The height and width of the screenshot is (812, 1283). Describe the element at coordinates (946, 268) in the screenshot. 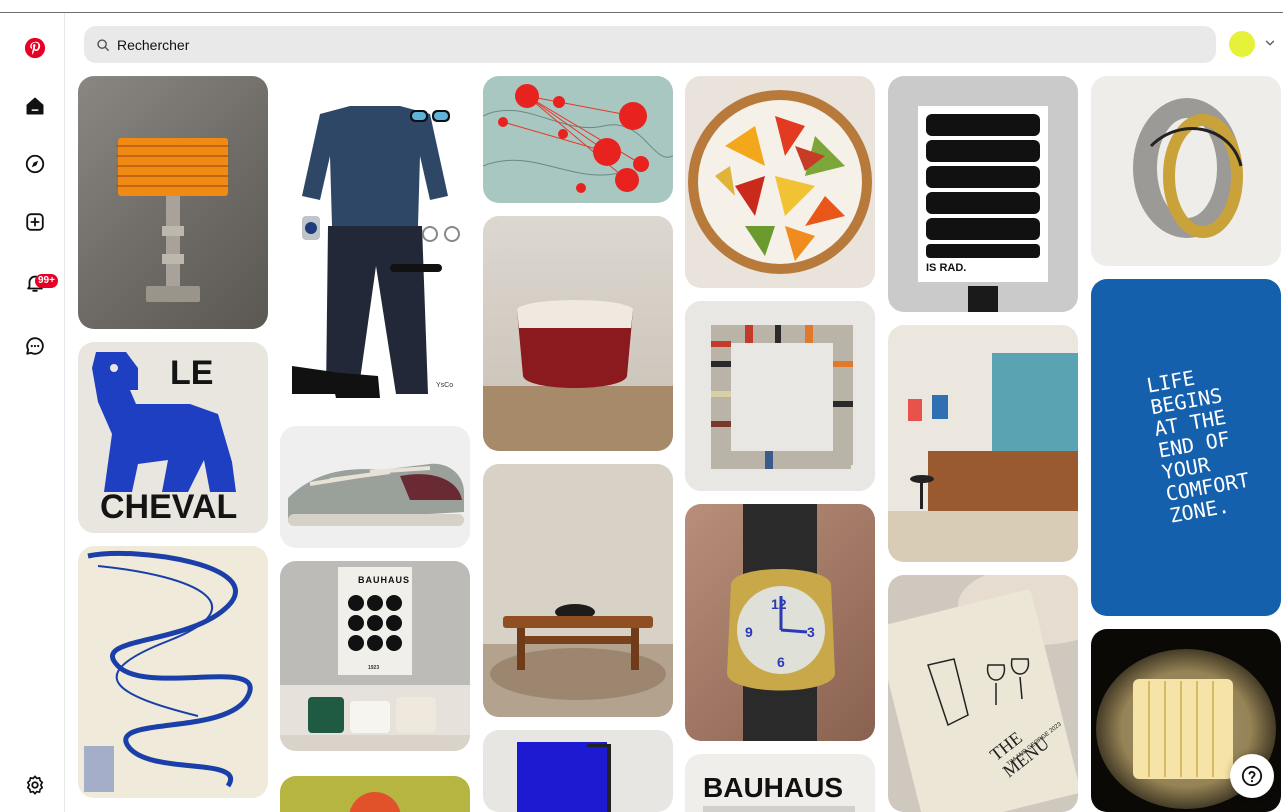

I see `is-rad-caption: IS RAD.` at that location.